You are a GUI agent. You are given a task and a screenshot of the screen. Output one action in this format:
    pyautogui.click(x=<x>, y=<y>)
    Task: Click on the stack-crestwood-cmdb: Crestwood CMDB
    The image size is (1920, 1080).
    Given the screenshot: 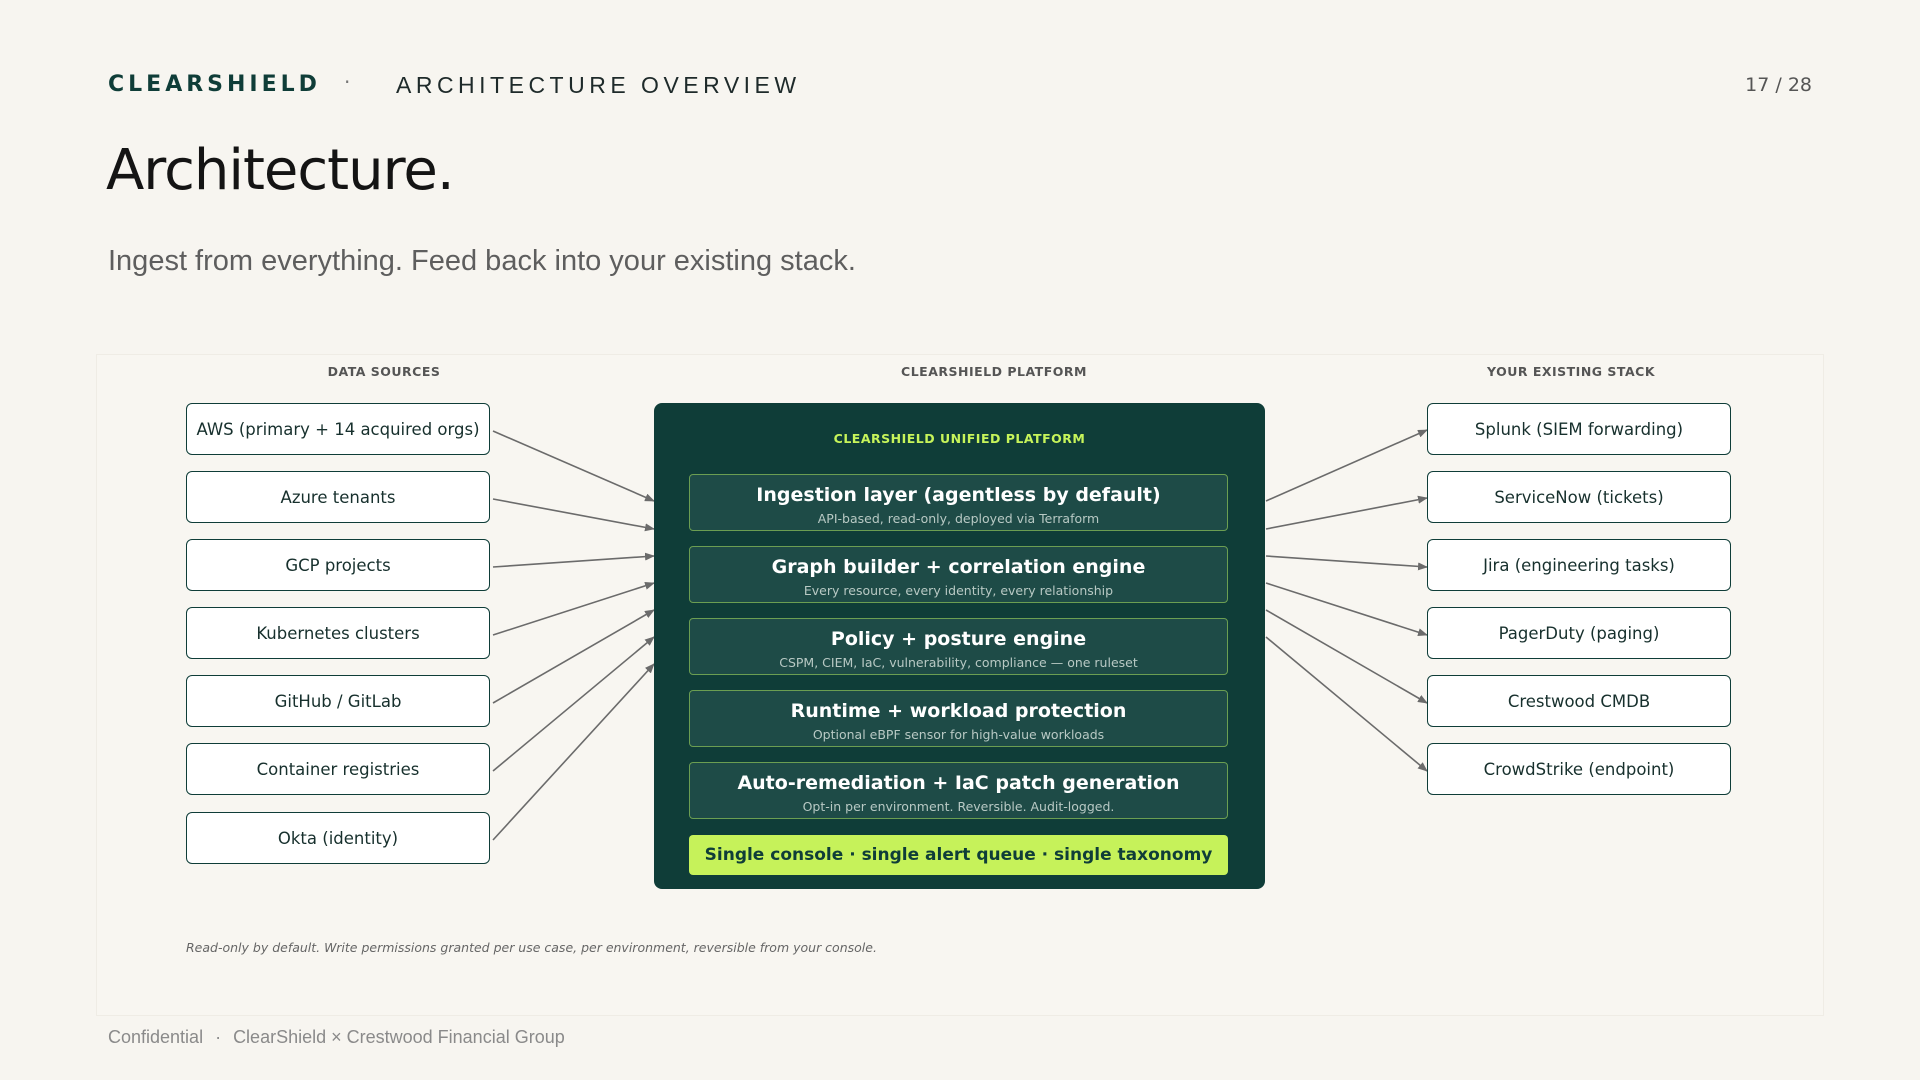 What is the action you would take?
    pyautogui.click(x=1579, y=701)
    